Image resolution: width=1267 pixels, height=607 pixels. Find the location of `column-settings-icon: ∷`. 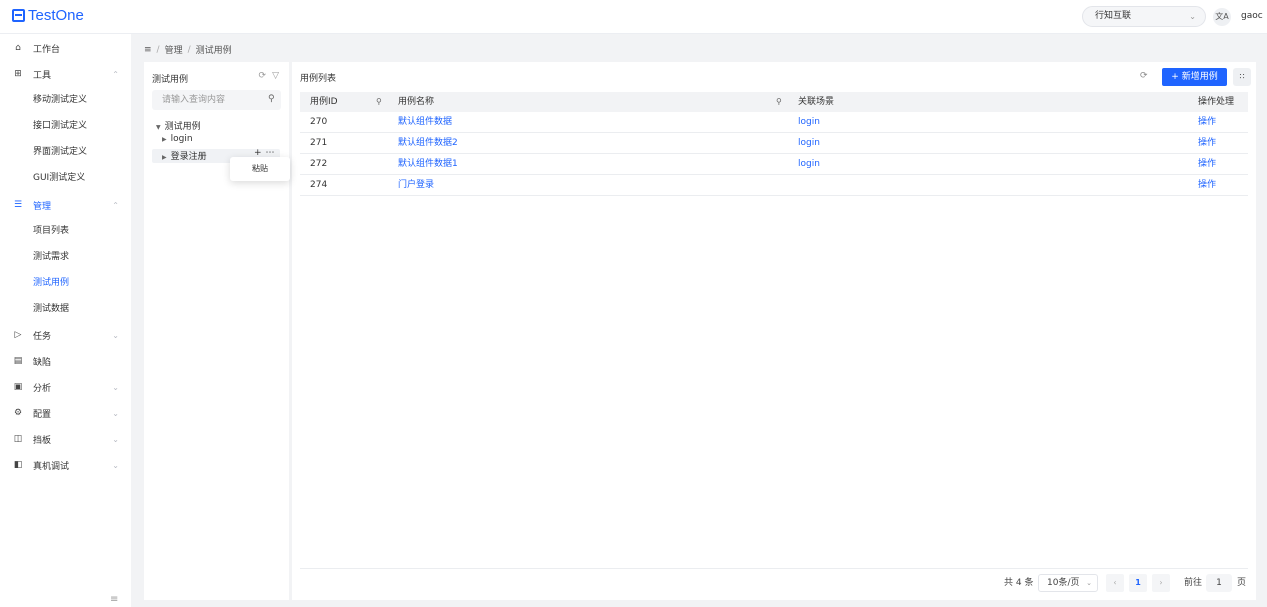

column-settings-icon: ∷ is located at coordinates (1242, 77).